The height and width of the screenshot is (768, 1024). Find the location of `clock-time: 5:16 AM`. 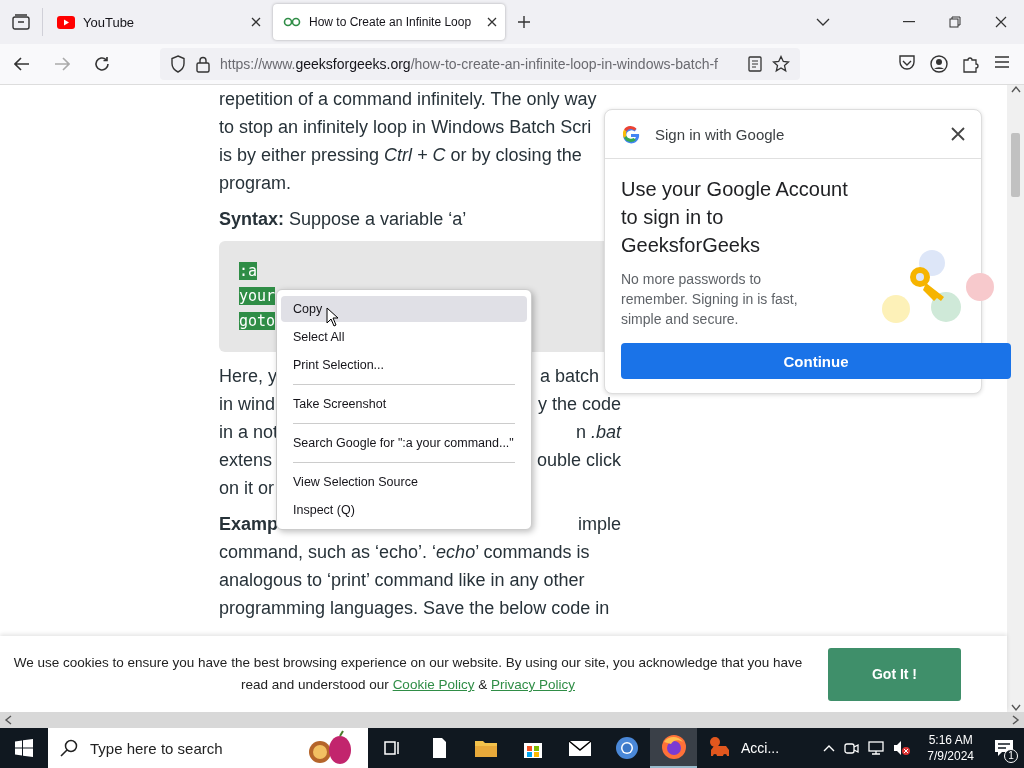

clock-time: 5:16 AM is located at coordinates (950, 740).